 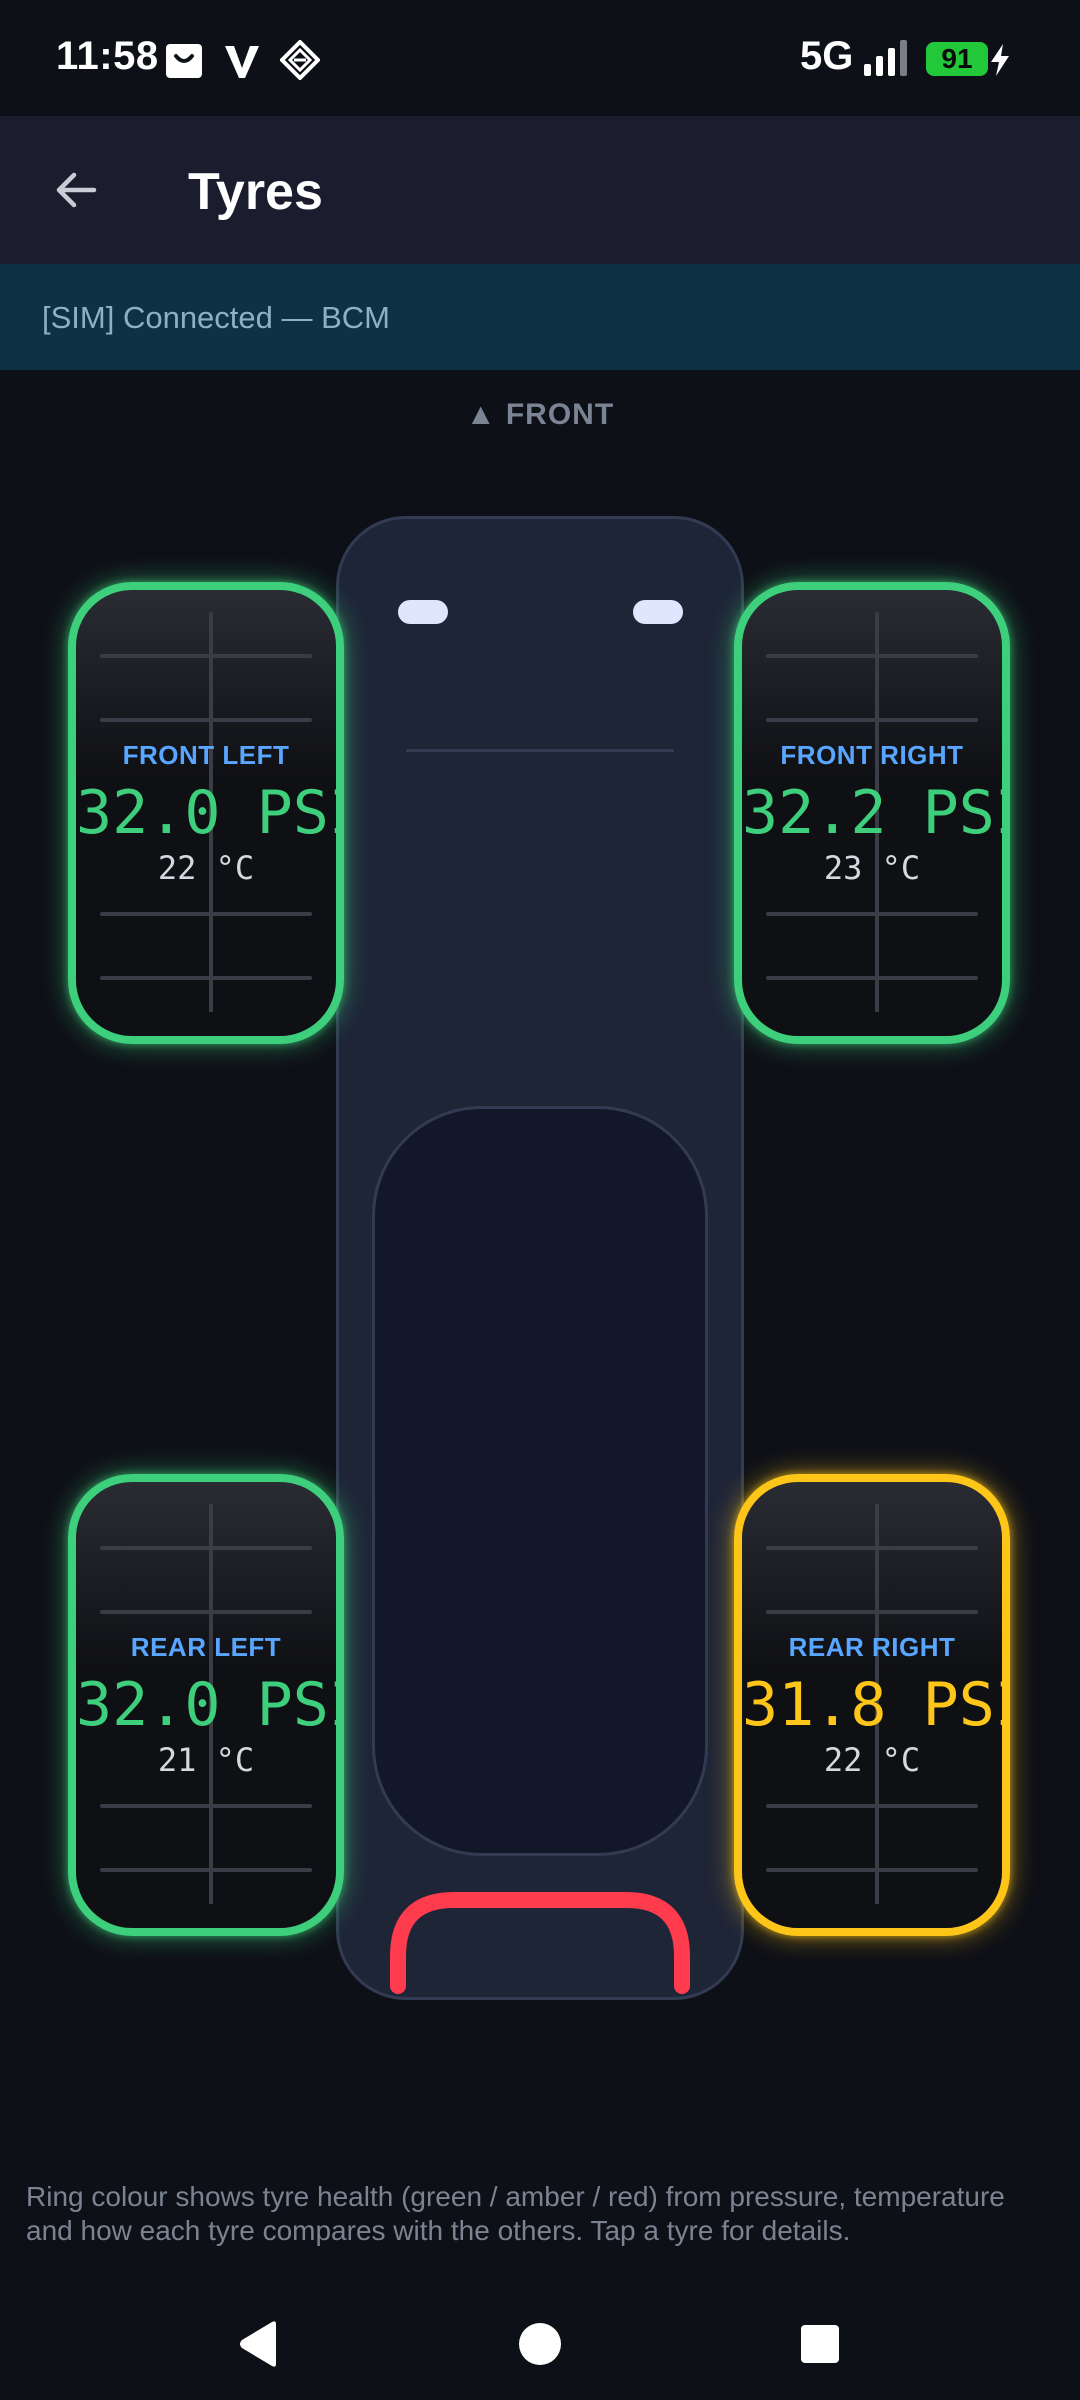 I want to click on back-button, so click(x=76, y=190).